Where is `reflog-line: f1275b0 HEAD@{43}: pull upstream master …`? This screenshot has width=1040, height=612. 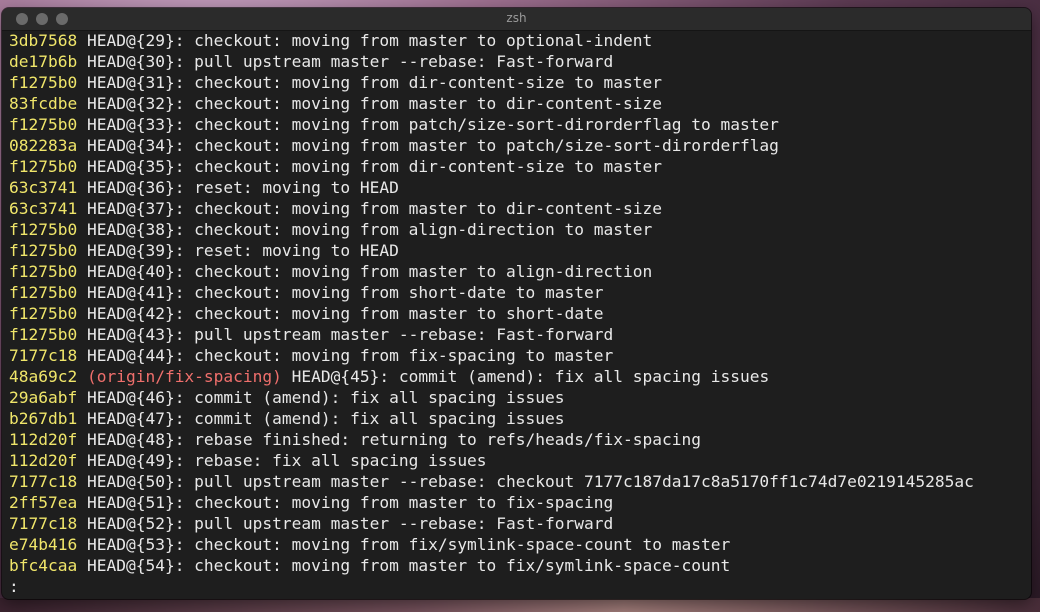
reflog-line: f1275b0 HEAD@{43}: pull upstream master … is located at coordinates (520, 334).